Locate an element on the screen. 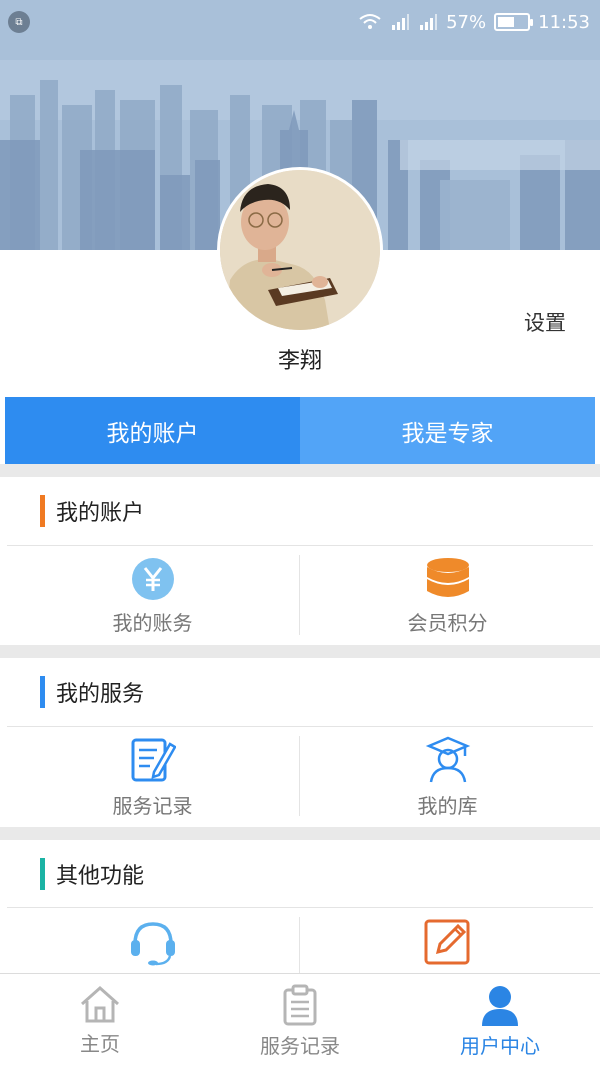  database-coins-icon is located at coordinates (447, 577).